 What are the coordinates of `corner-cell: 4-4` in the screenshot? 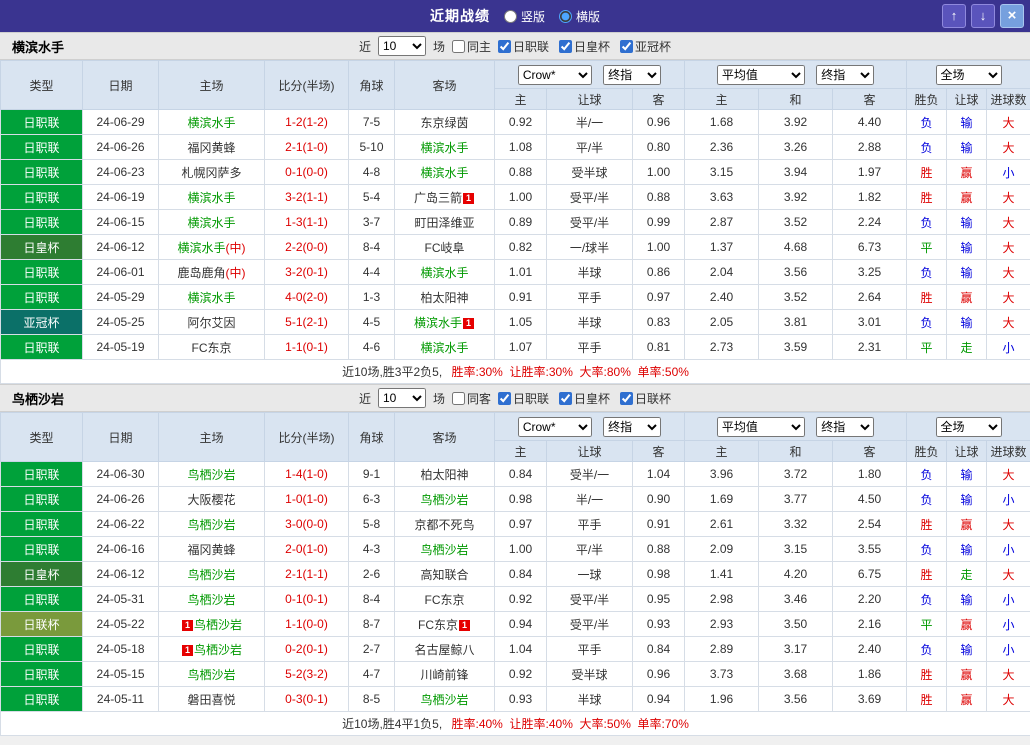 It's located at (371, 272).